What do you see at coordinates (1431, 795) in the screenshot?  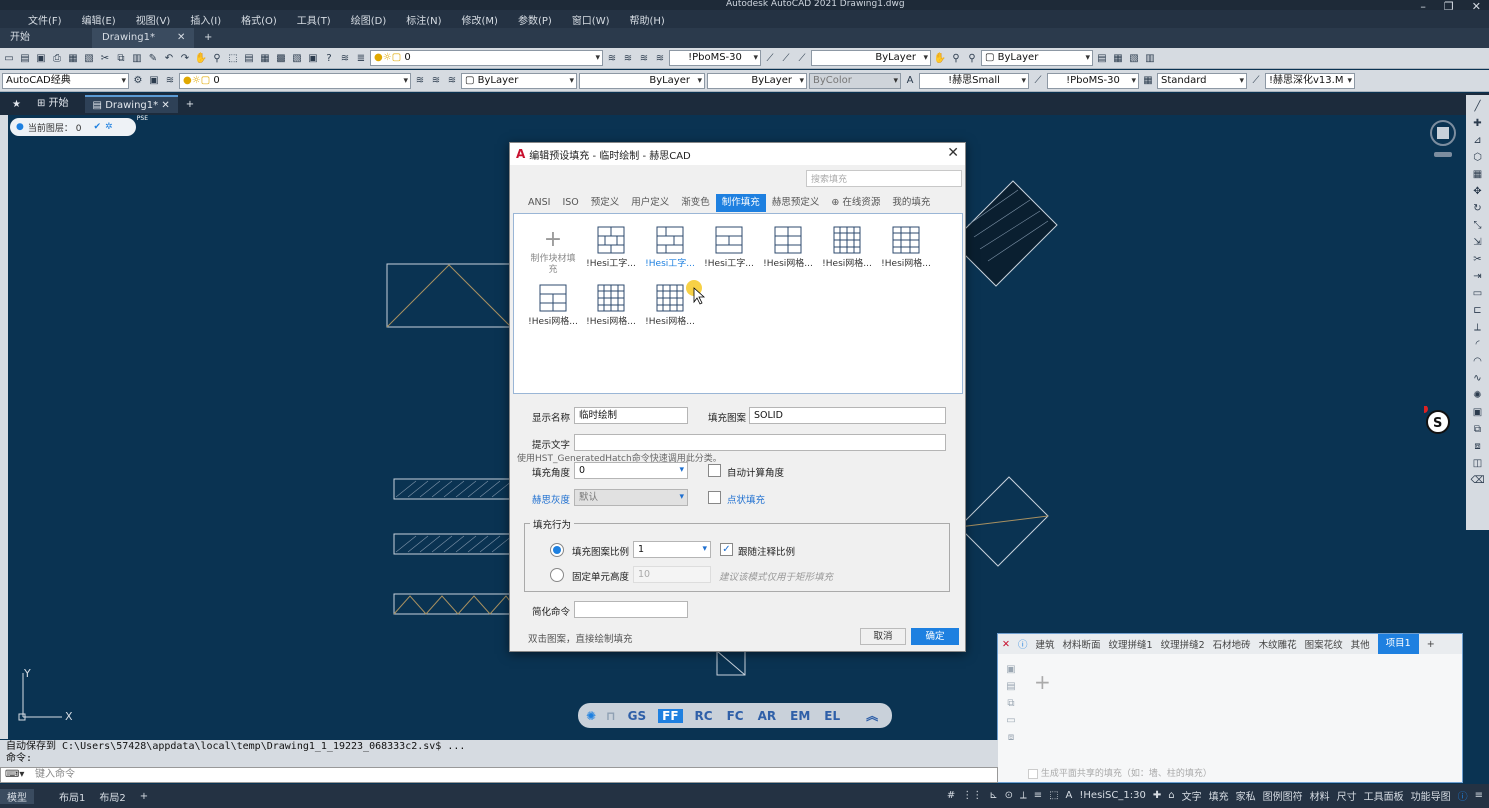 I see `status-function-map: 功能导图` at bounding box center [1431, 795].